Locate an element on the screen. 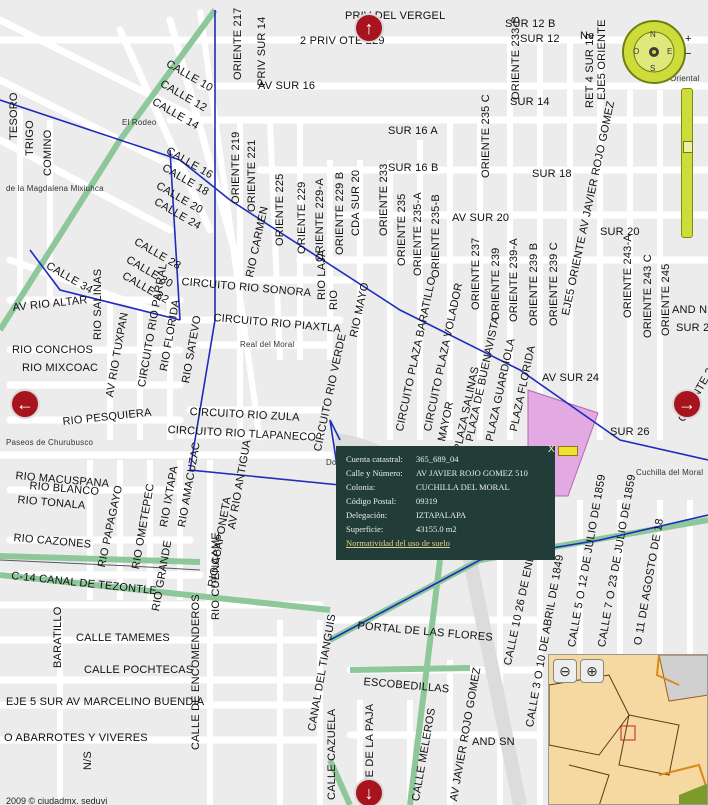 The width and height of the screenshot is (708, 805). street-label: ORIENTE 217 is located at coordinates (238, 43).